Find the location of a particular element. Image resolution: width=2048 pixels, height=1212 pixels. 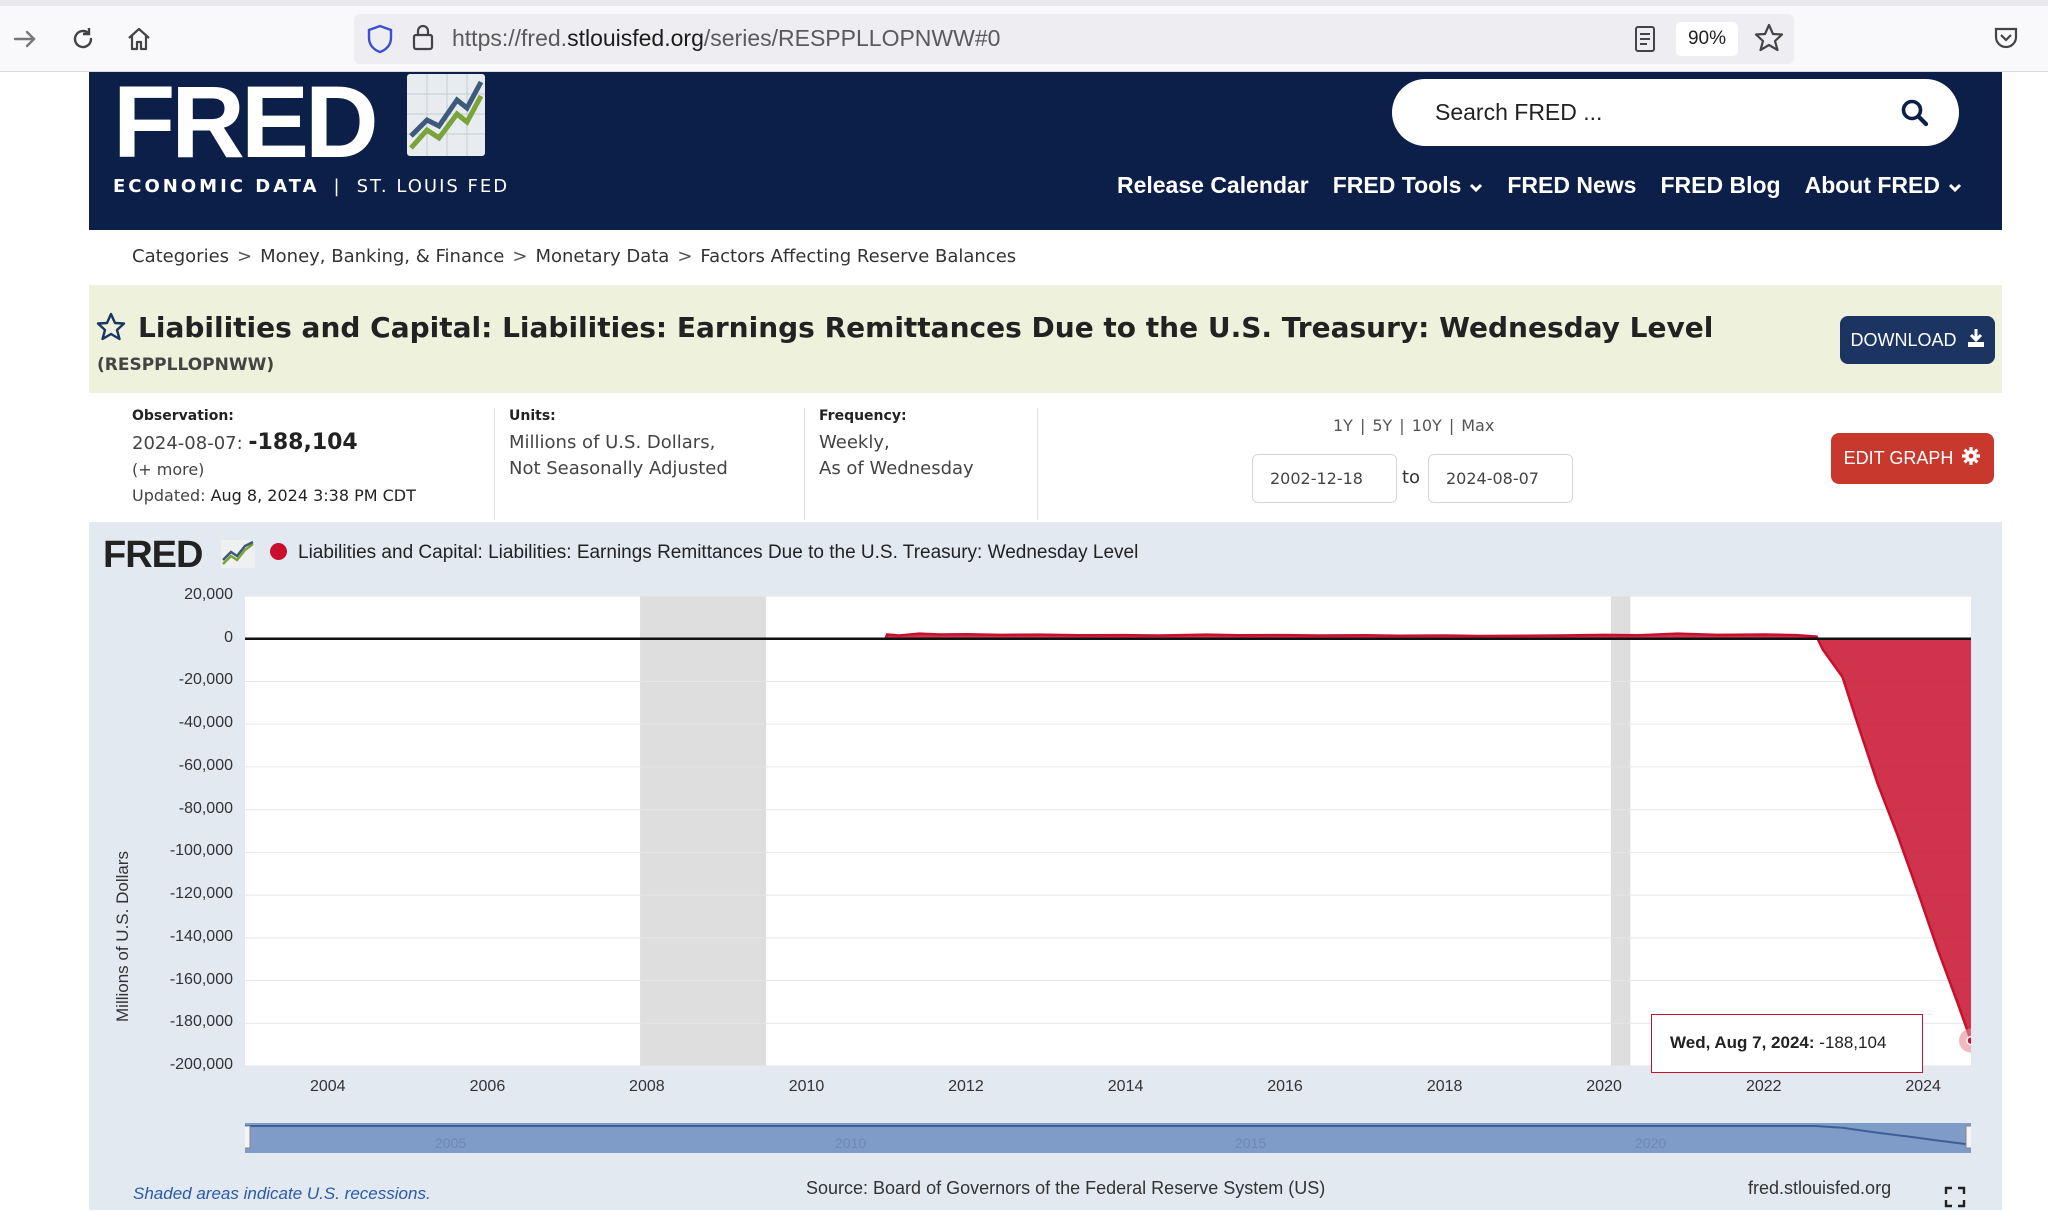

nav-fred-news-label: FRED News is located at coordinates (1572, 185).